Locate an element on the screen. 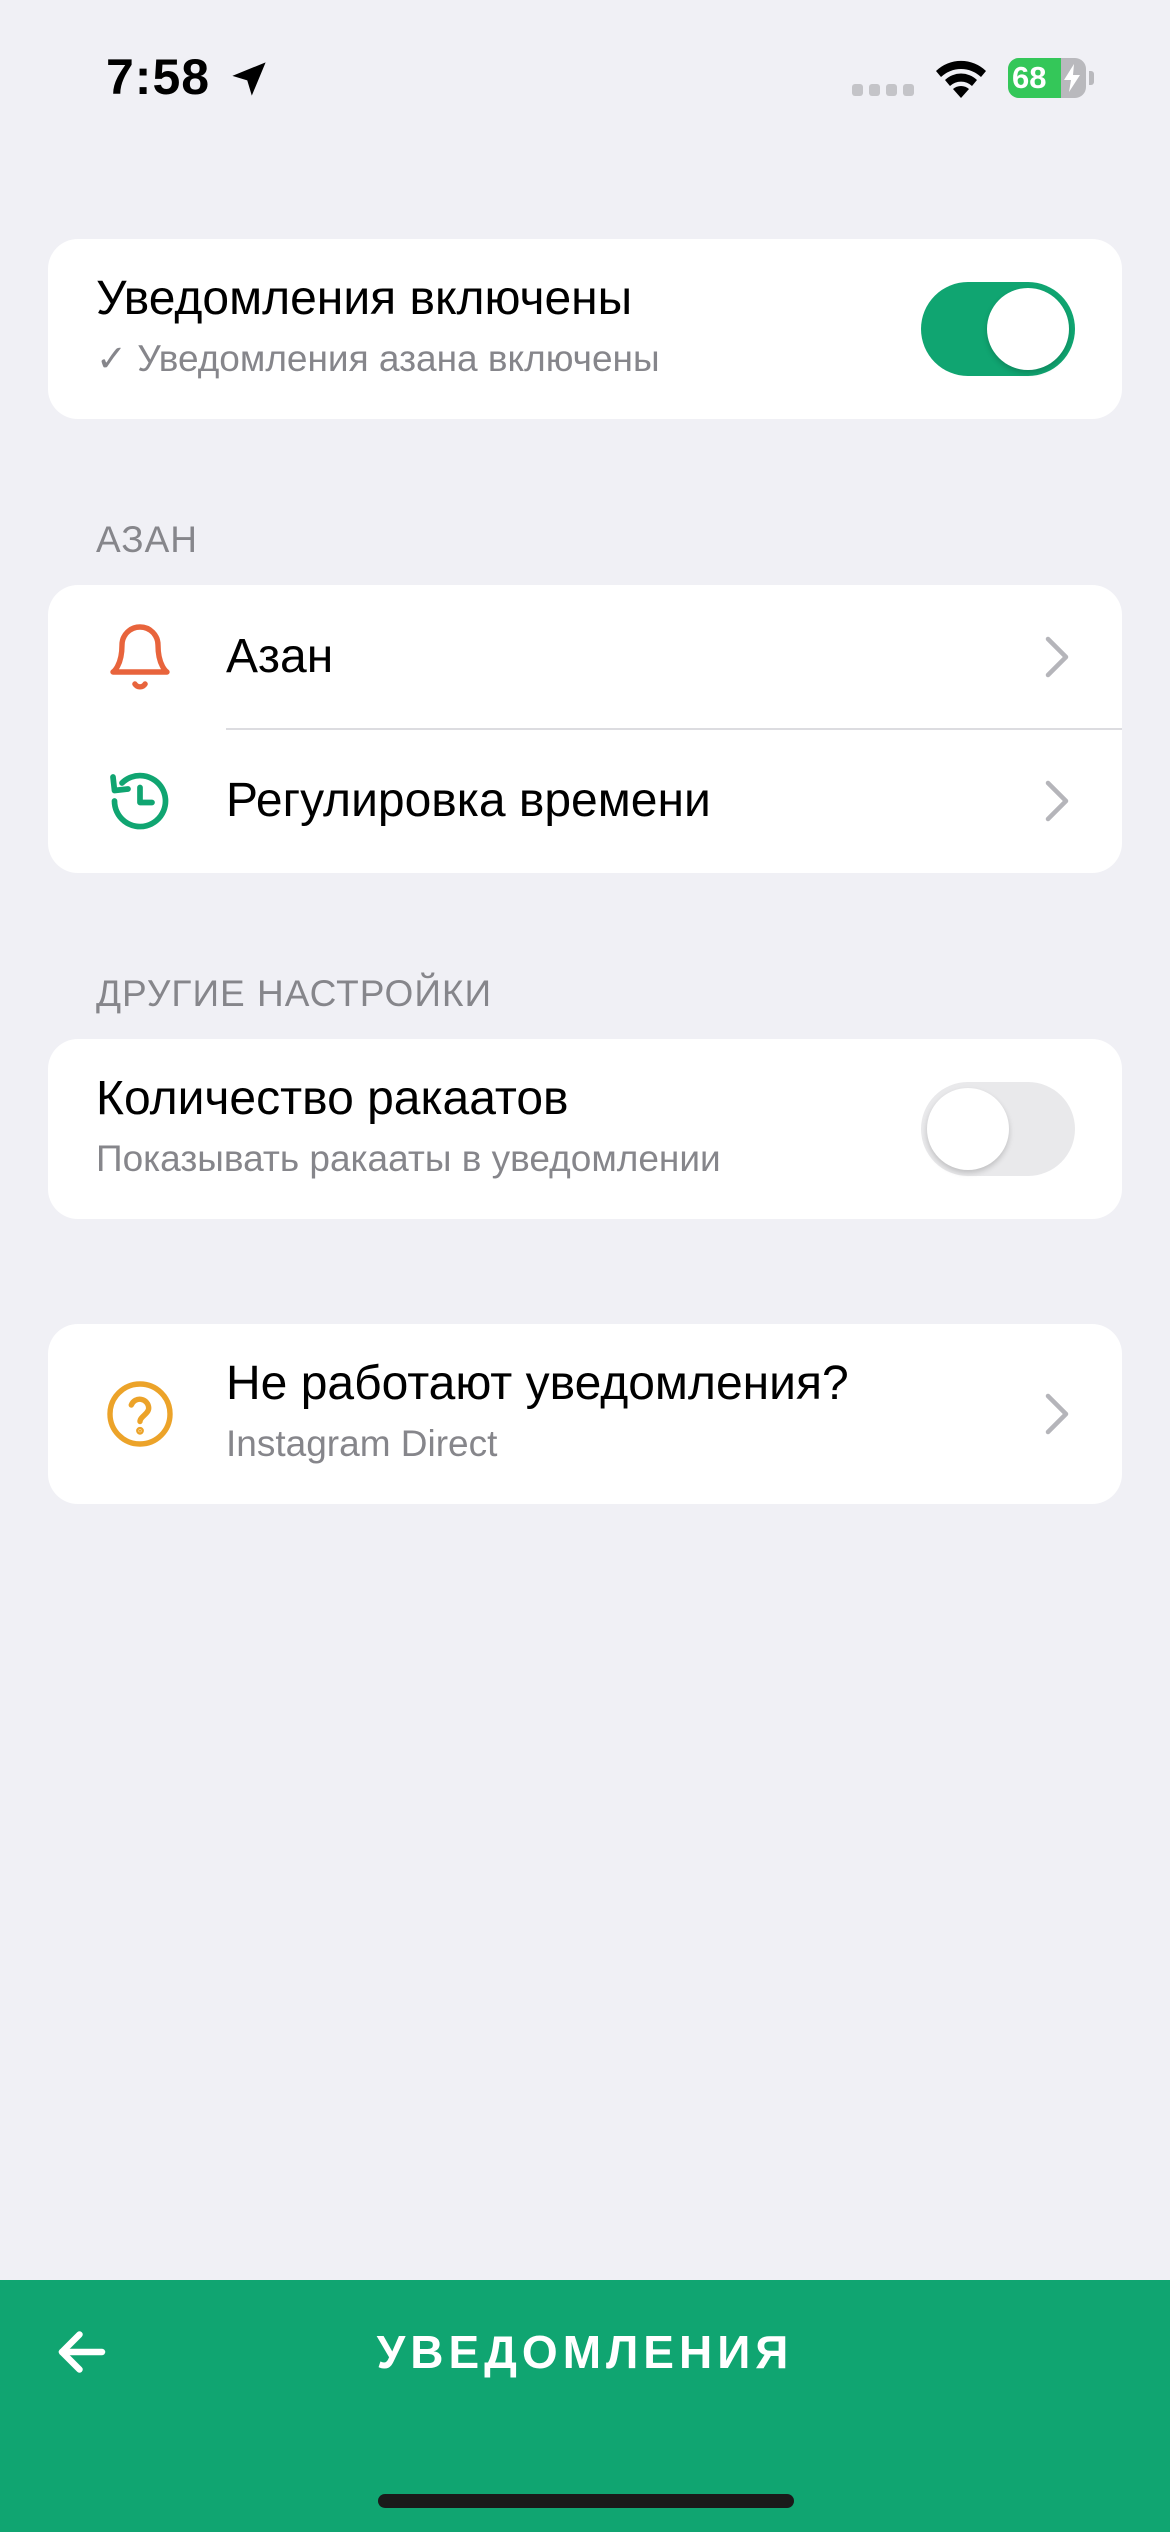  history-clock-icon is located at coordinates (139, 801).